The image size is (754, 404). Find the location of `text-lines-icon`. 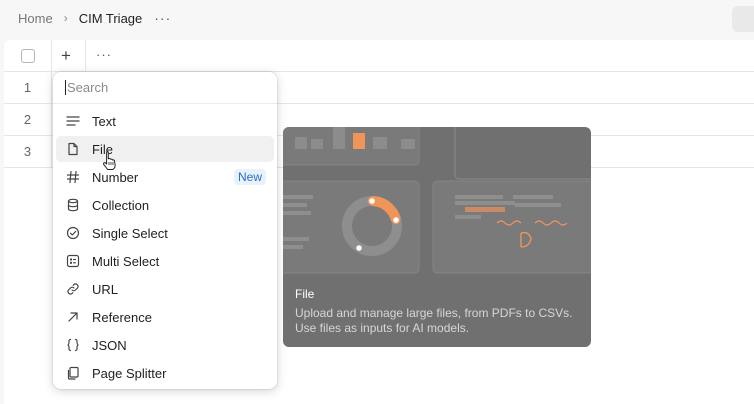

text-lines-icon is located at coordinates (73, 121).